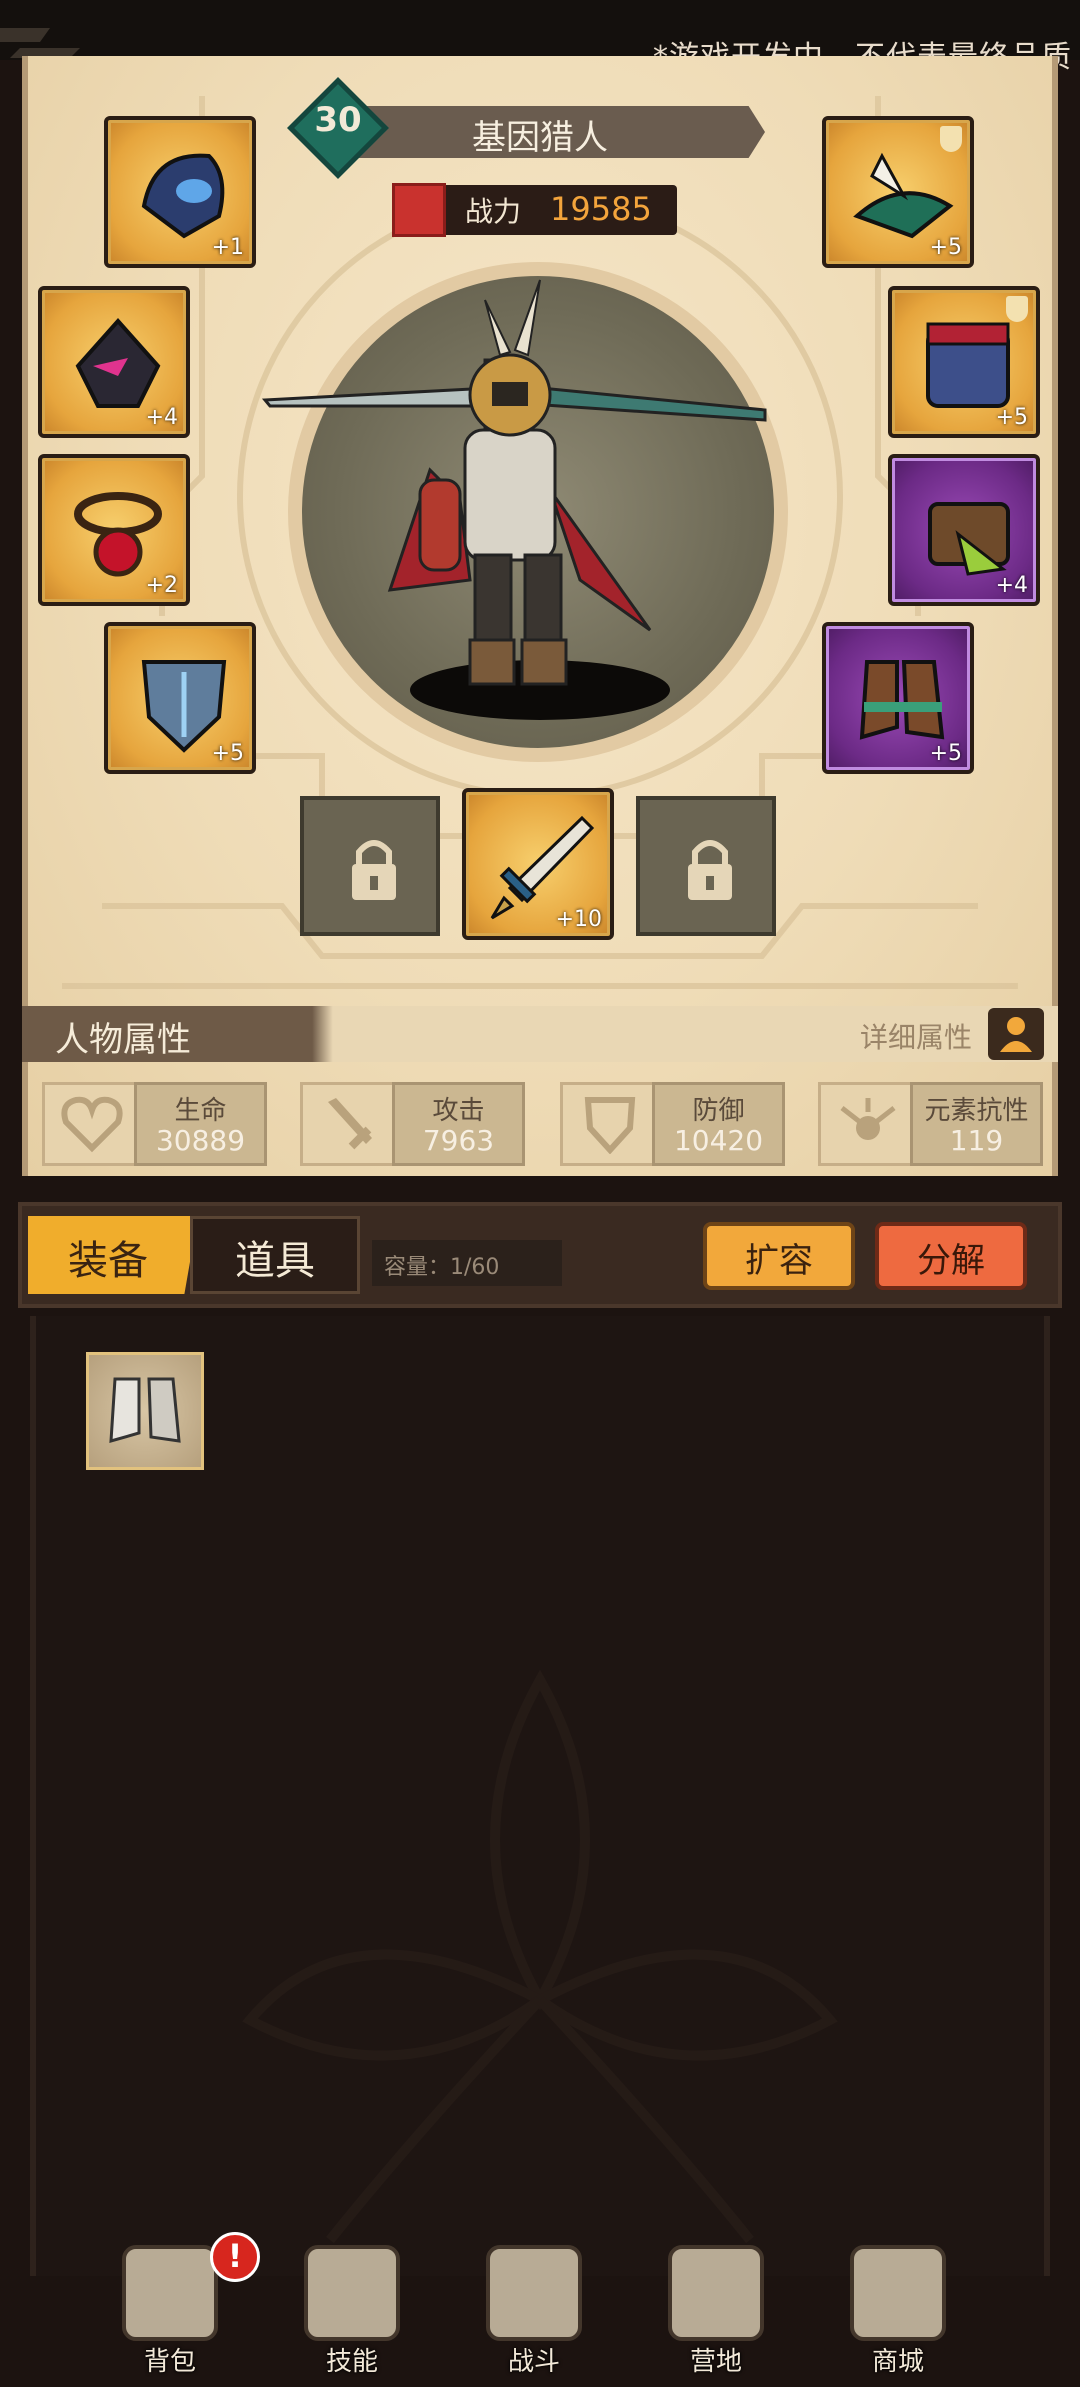 The width and height of the screenshot is (1080, 2387). I want to click on corner-ornament, so click(40, 43).